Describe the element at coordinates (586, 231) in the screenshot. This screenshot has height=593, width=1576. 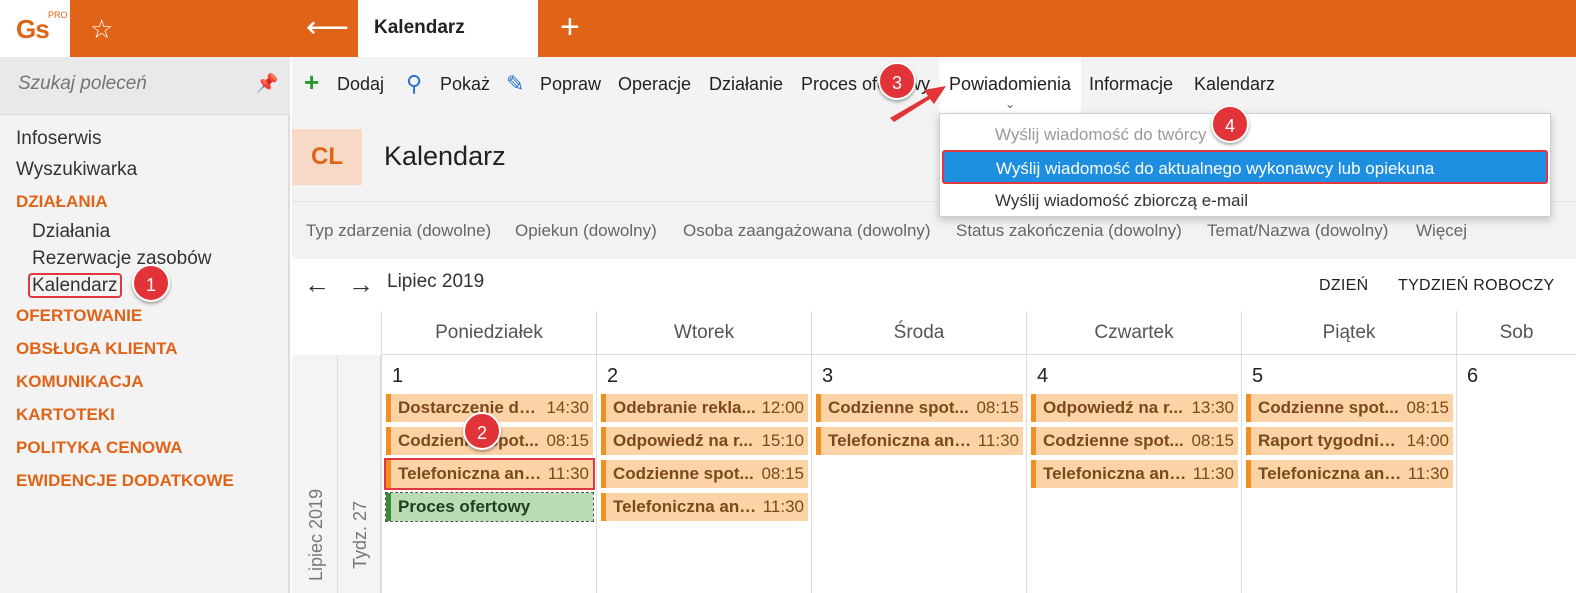
I see `filter-owner: Opiekun (dowolny)` at that location.